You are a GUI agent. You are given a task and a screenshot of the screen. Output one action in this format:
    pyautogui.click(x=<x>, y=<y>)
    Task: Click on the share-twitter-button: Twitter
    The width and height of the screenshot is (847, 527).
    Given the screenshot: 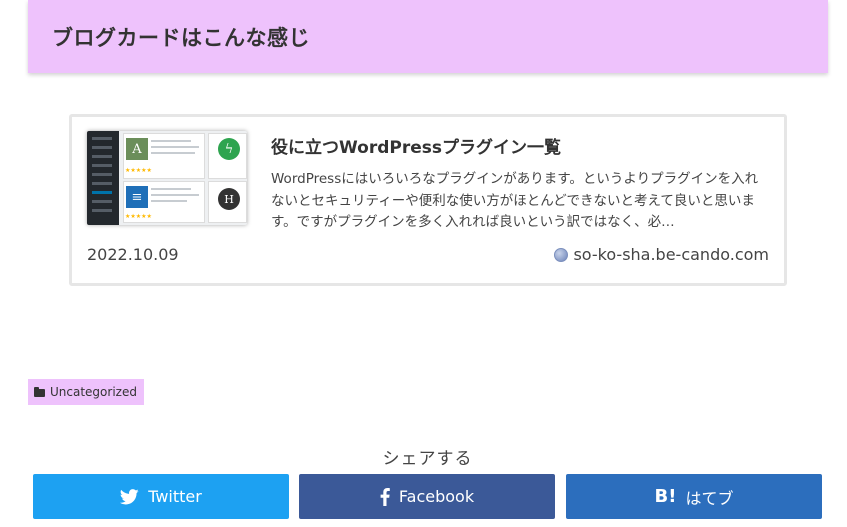 What is the action you would take?
    pyautogui.click(x=161, y=496)
    